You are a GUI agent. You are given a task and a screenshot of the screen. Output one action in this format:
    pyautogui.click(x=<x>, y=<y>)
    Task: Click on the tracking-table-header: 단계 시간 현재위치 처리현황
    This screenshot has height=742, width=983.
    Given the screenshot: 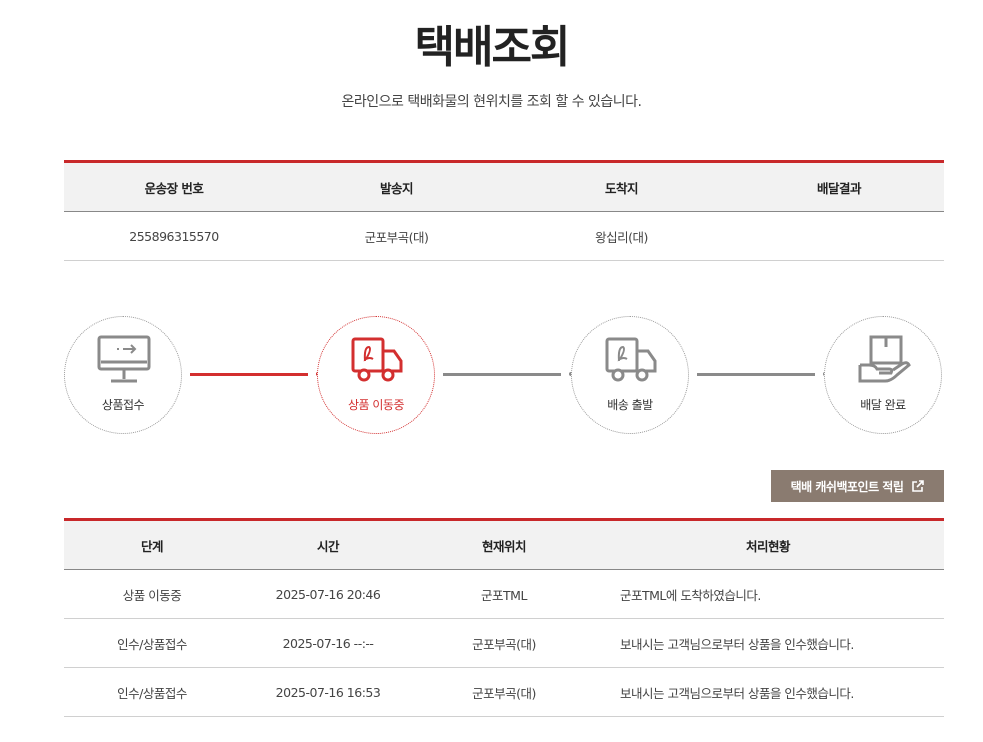 What is the action you would take?
    pyautogui.click(x=504, y=545)
    